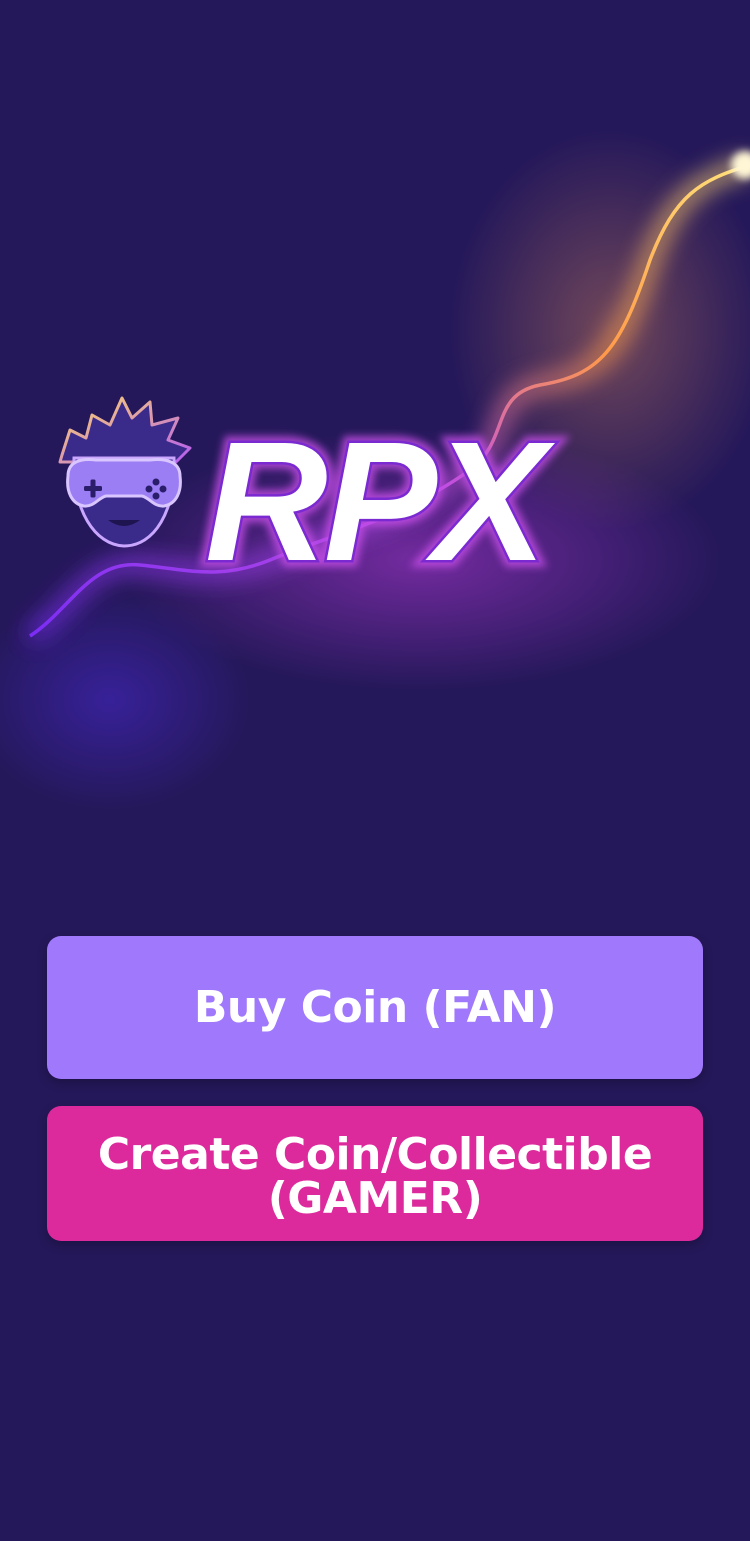  Describe the element at coordinates (375, 1154) in the screenshot. I see `create-coin-label-line1: Create Coin/Collectible` at that location.